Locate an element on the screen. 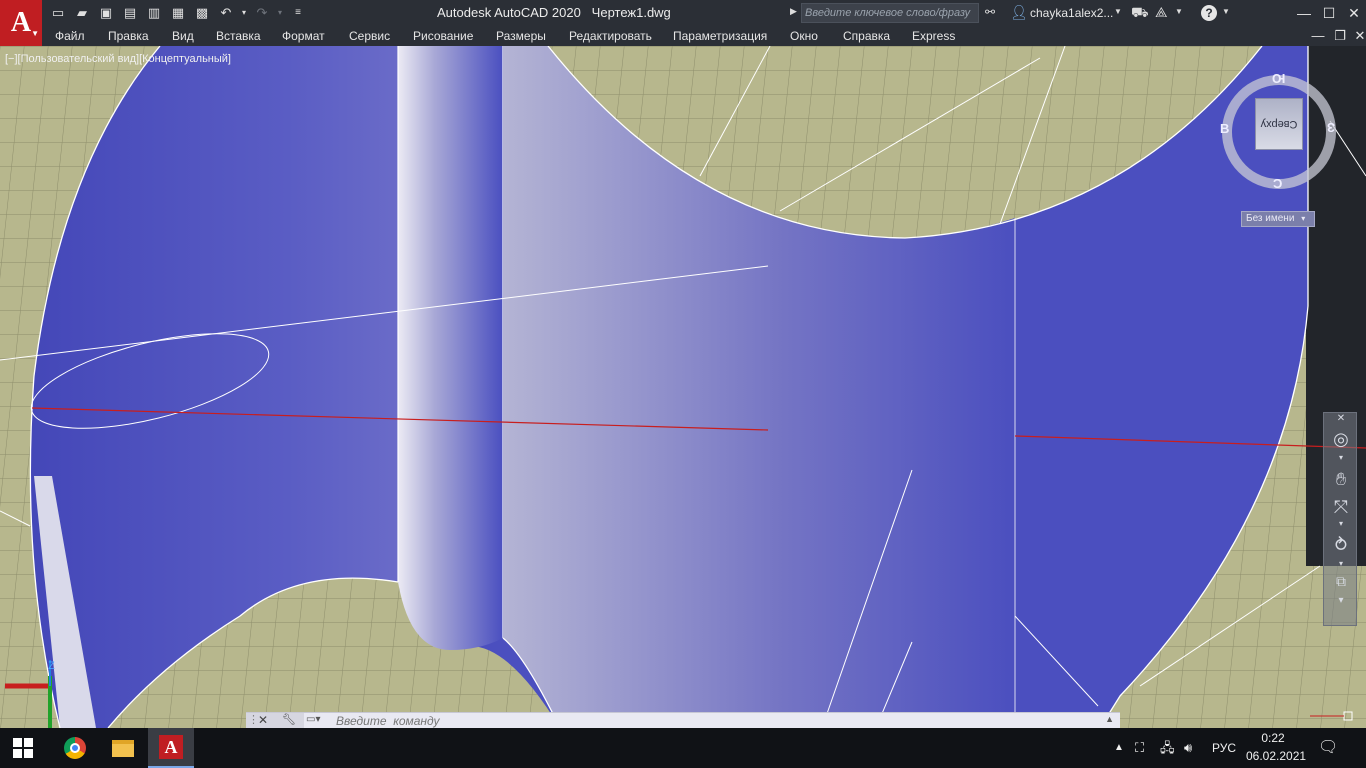 Image resolution: width=1366 pixels, height=768 pixels. ucs-name: Без имени is located at coordinates (1270, 218).